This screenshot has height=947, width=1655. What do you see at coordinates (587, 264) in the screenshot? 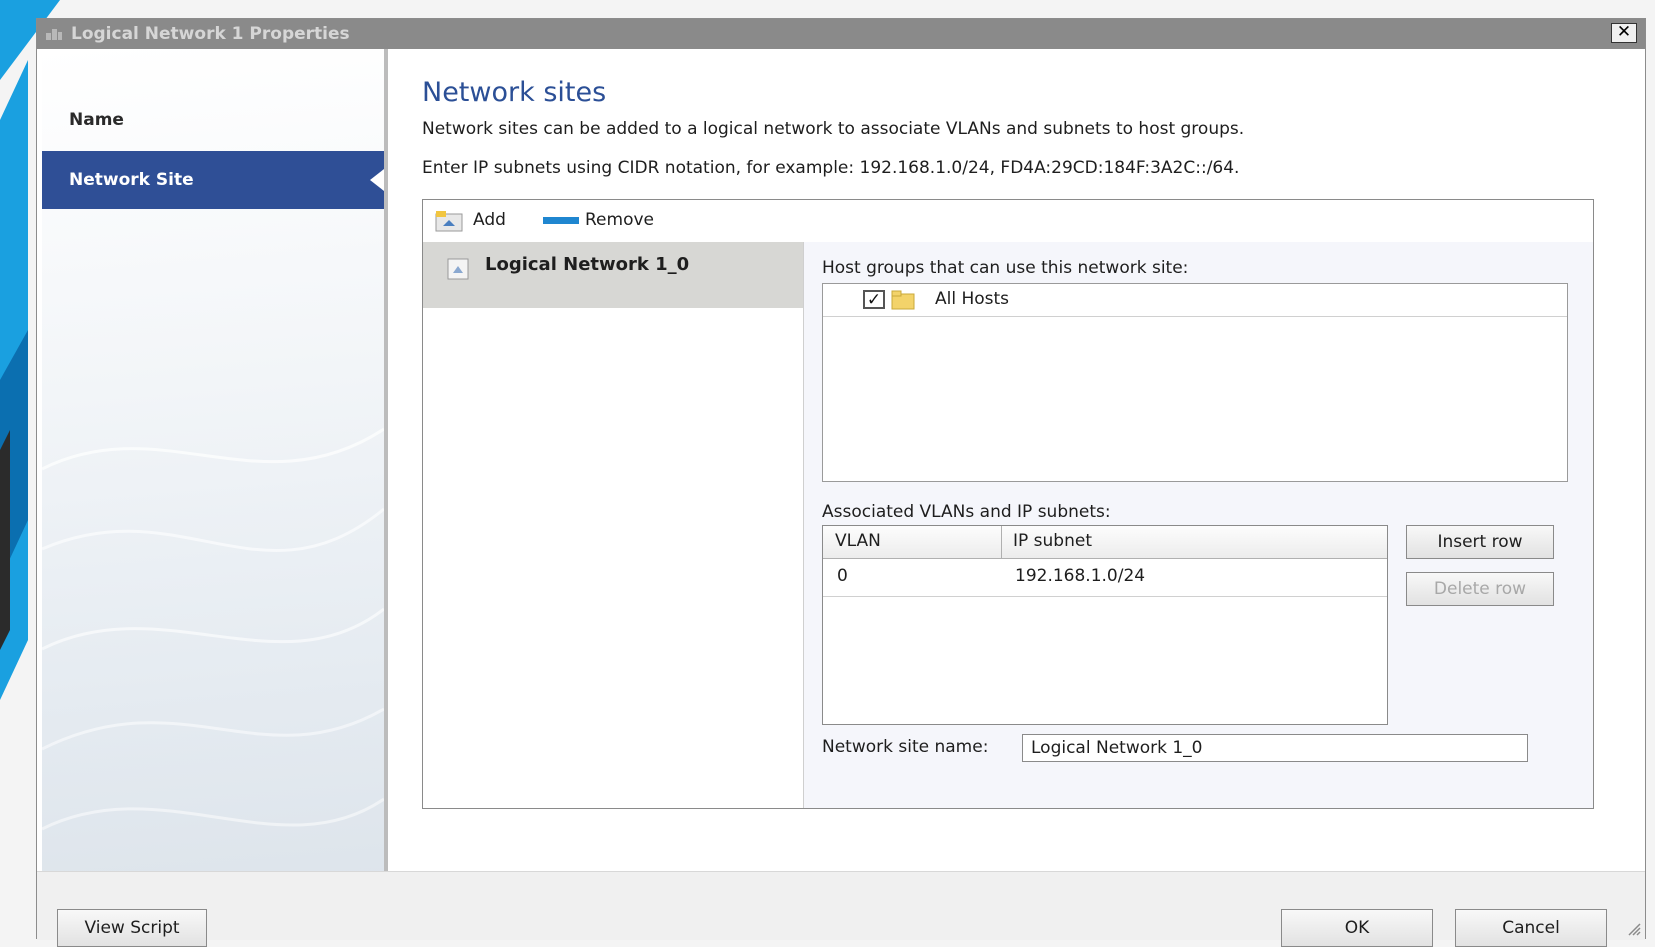
I see `site-name-text: Logical Network 1_0` at bounding box center [587, 264].